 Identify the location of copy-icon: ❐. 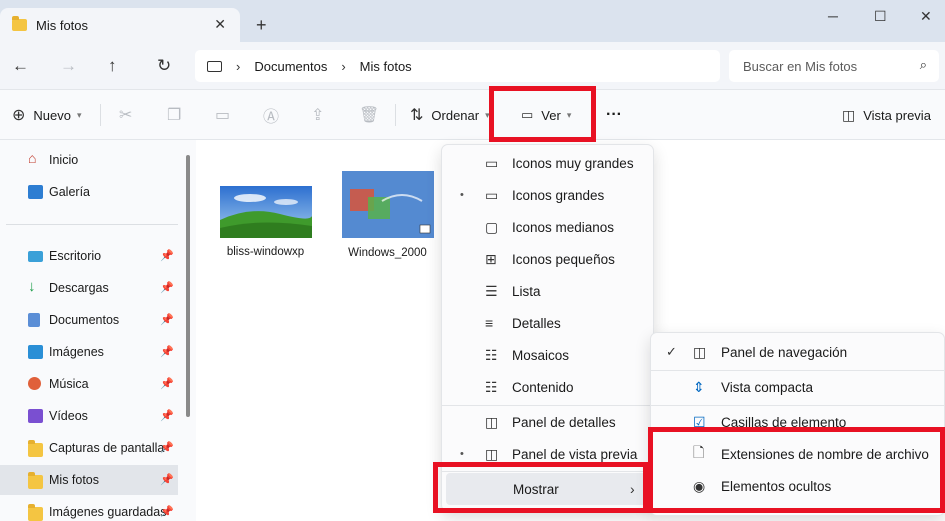
(174, 115).